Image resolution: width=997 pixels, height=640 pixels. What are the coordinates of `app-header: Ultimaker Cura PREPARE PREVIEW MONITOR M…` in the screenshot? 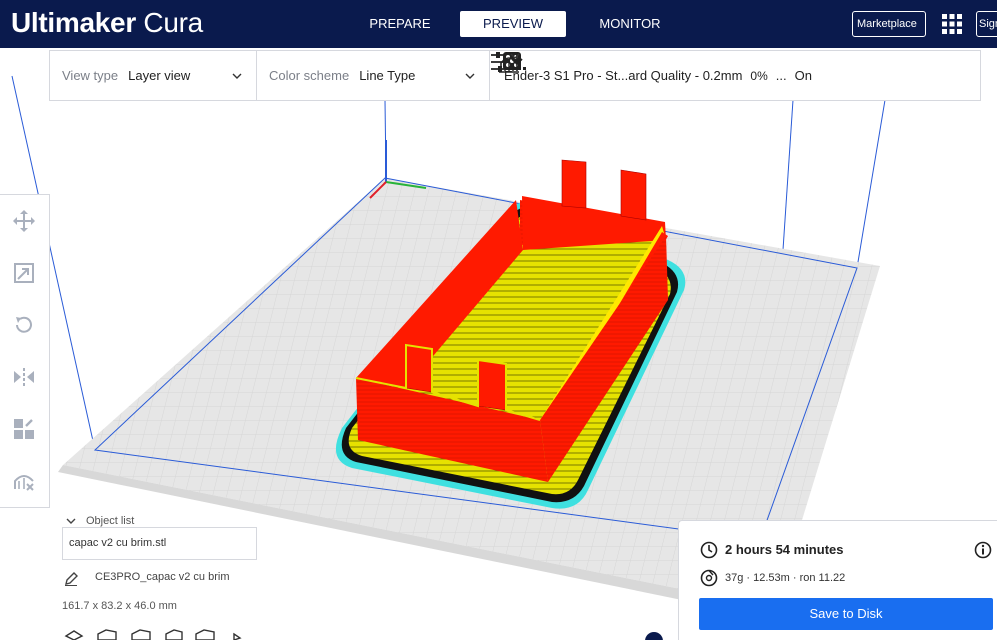 It's located at (498, 24).